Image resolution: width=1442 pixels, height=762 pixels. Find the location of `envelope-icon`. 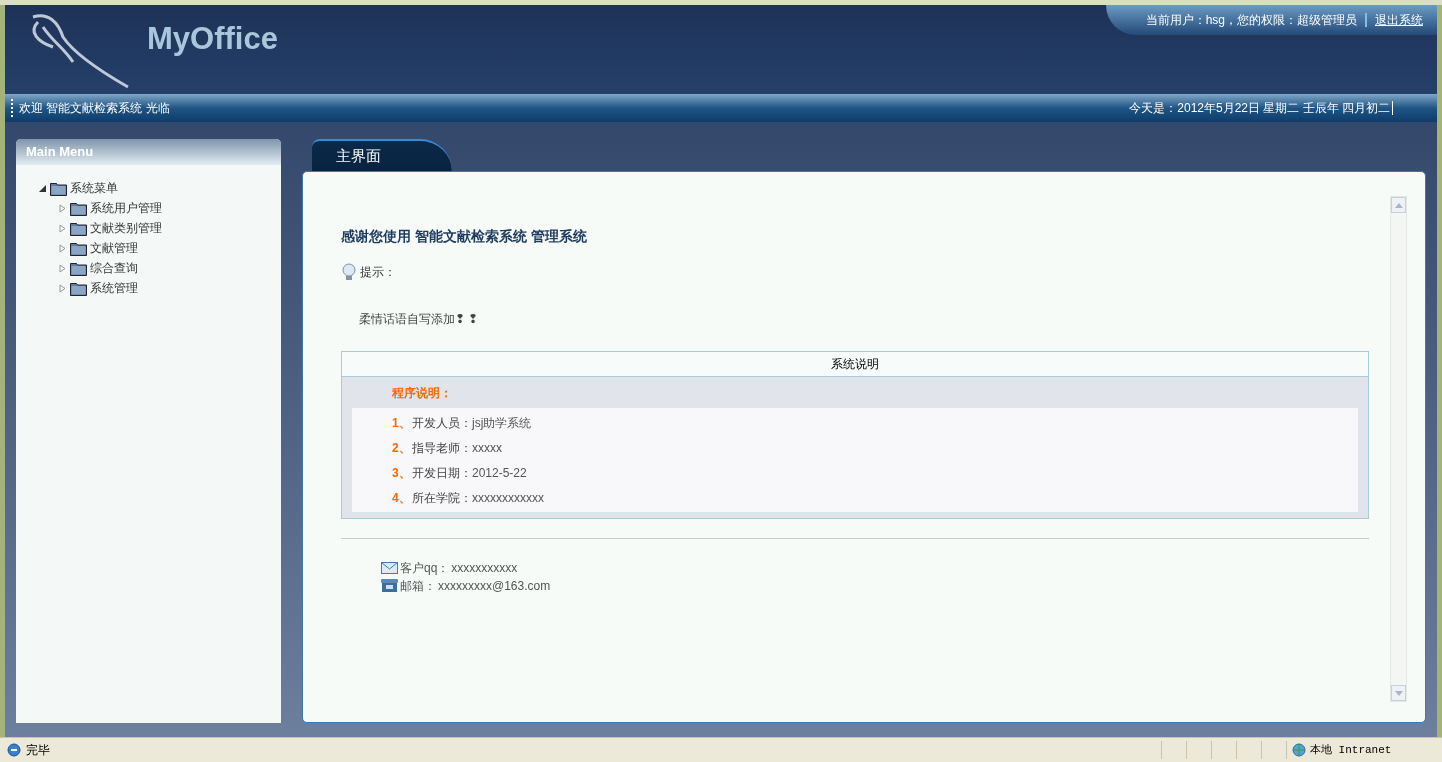

envelope-icon is located at coordinates (389, 568).